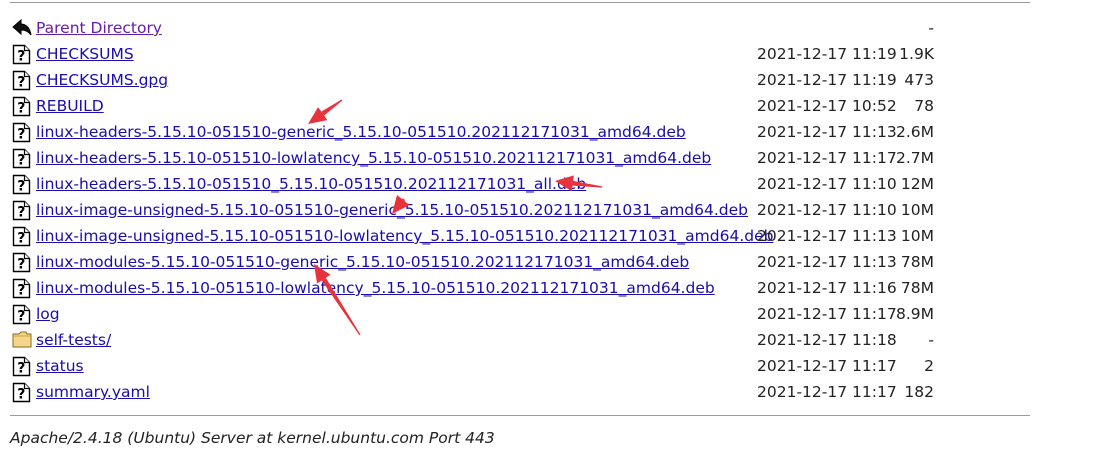 Image resolution: width=1097 pixels, height=466 pixels. Describe the element at coordinates (919, 392) in the screenshot. I see `file-size: 182` at that location.